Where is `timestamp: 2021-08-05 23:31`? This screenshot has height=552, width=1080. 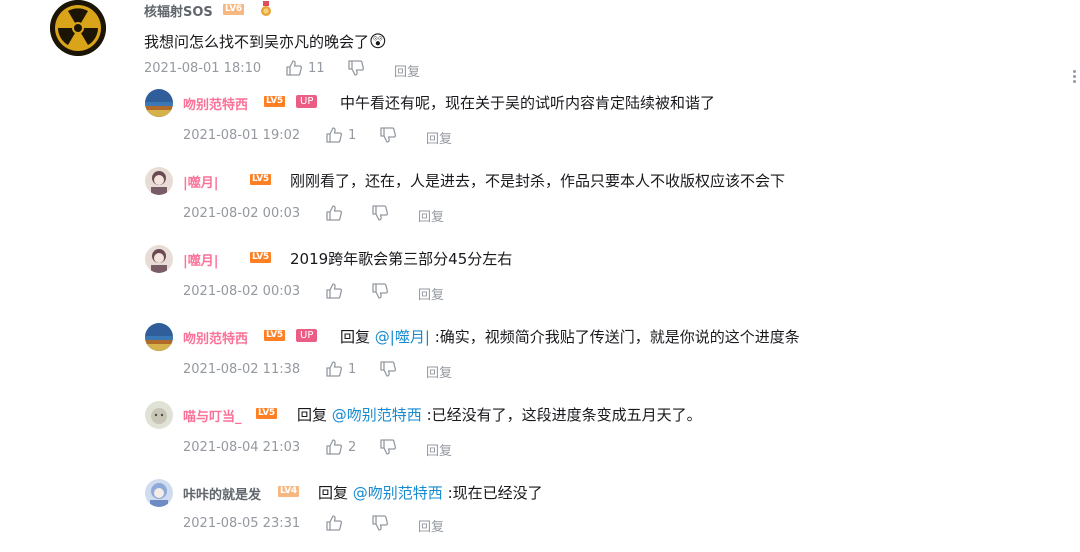
timestamp: 2021-08-05 23:31 is located at coordinates (242, 523).